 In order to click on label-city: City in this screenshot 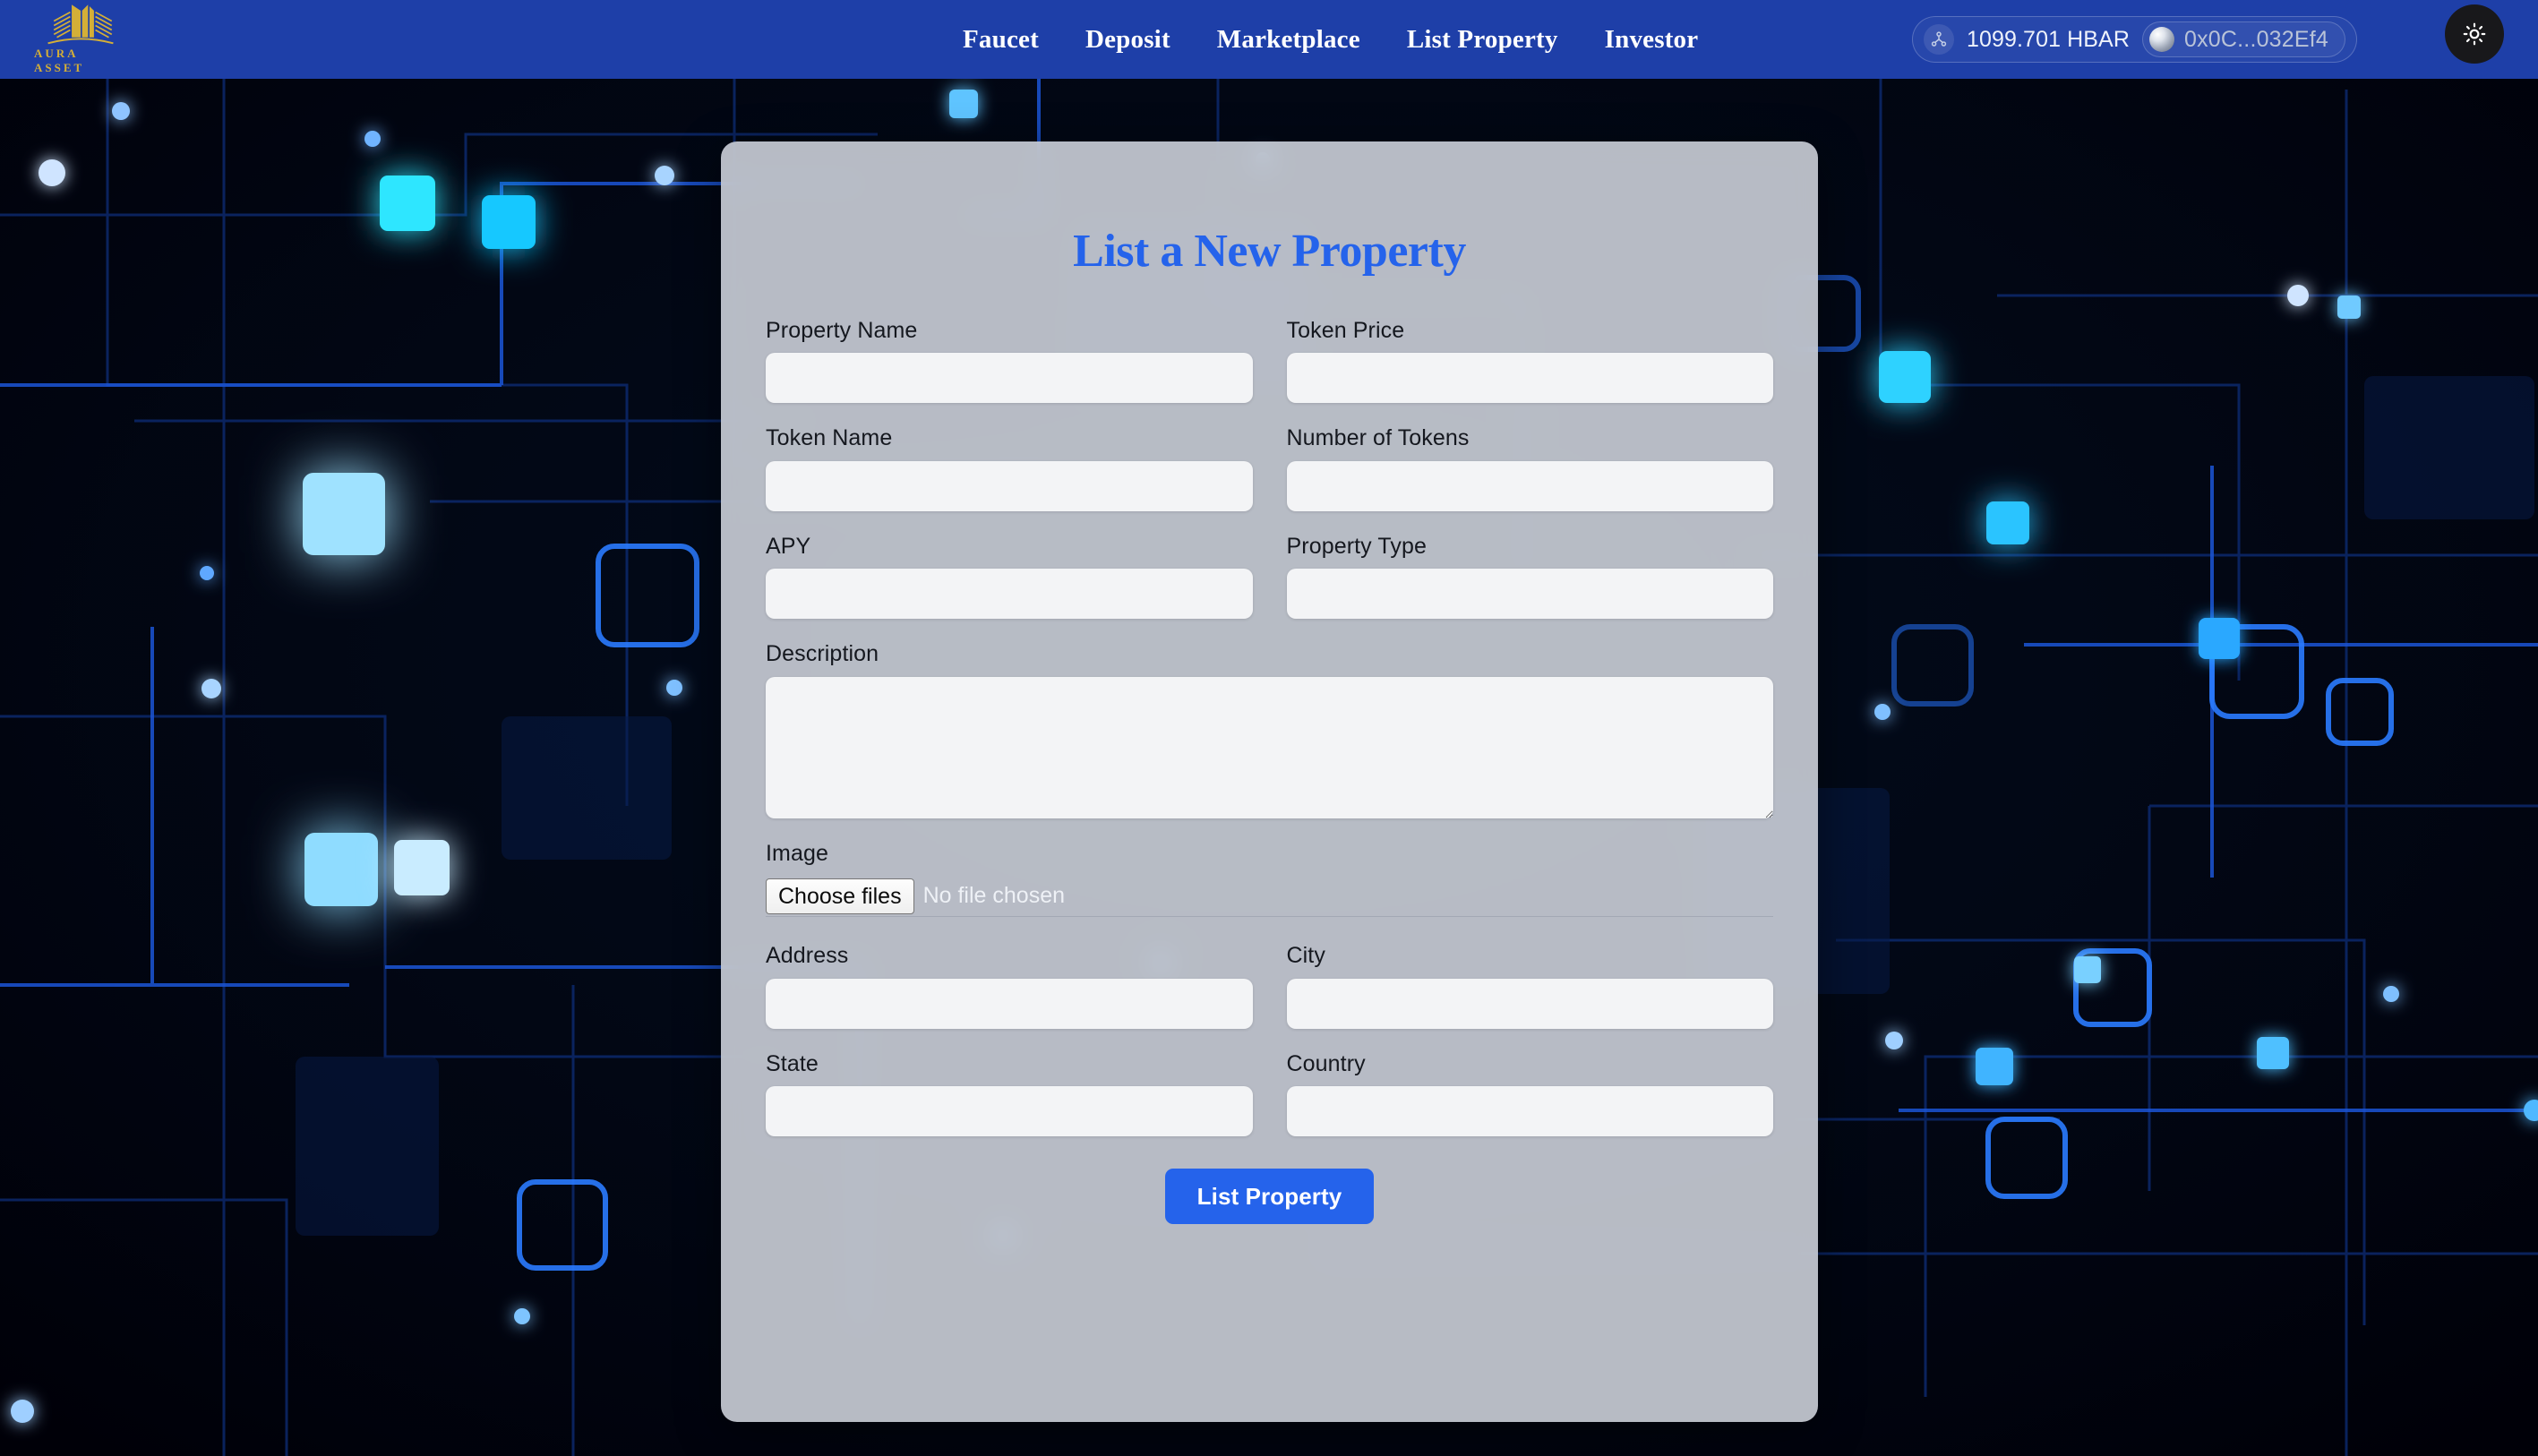, I will do `click(1305, 956)`.